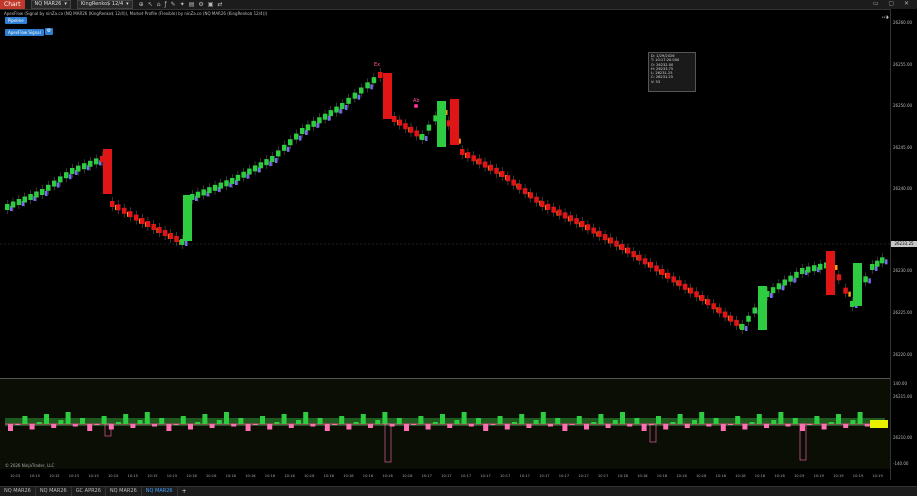 This screenshot has height=496, width=917. I want to click on drawing-icon: ✎, so click(173, 4).